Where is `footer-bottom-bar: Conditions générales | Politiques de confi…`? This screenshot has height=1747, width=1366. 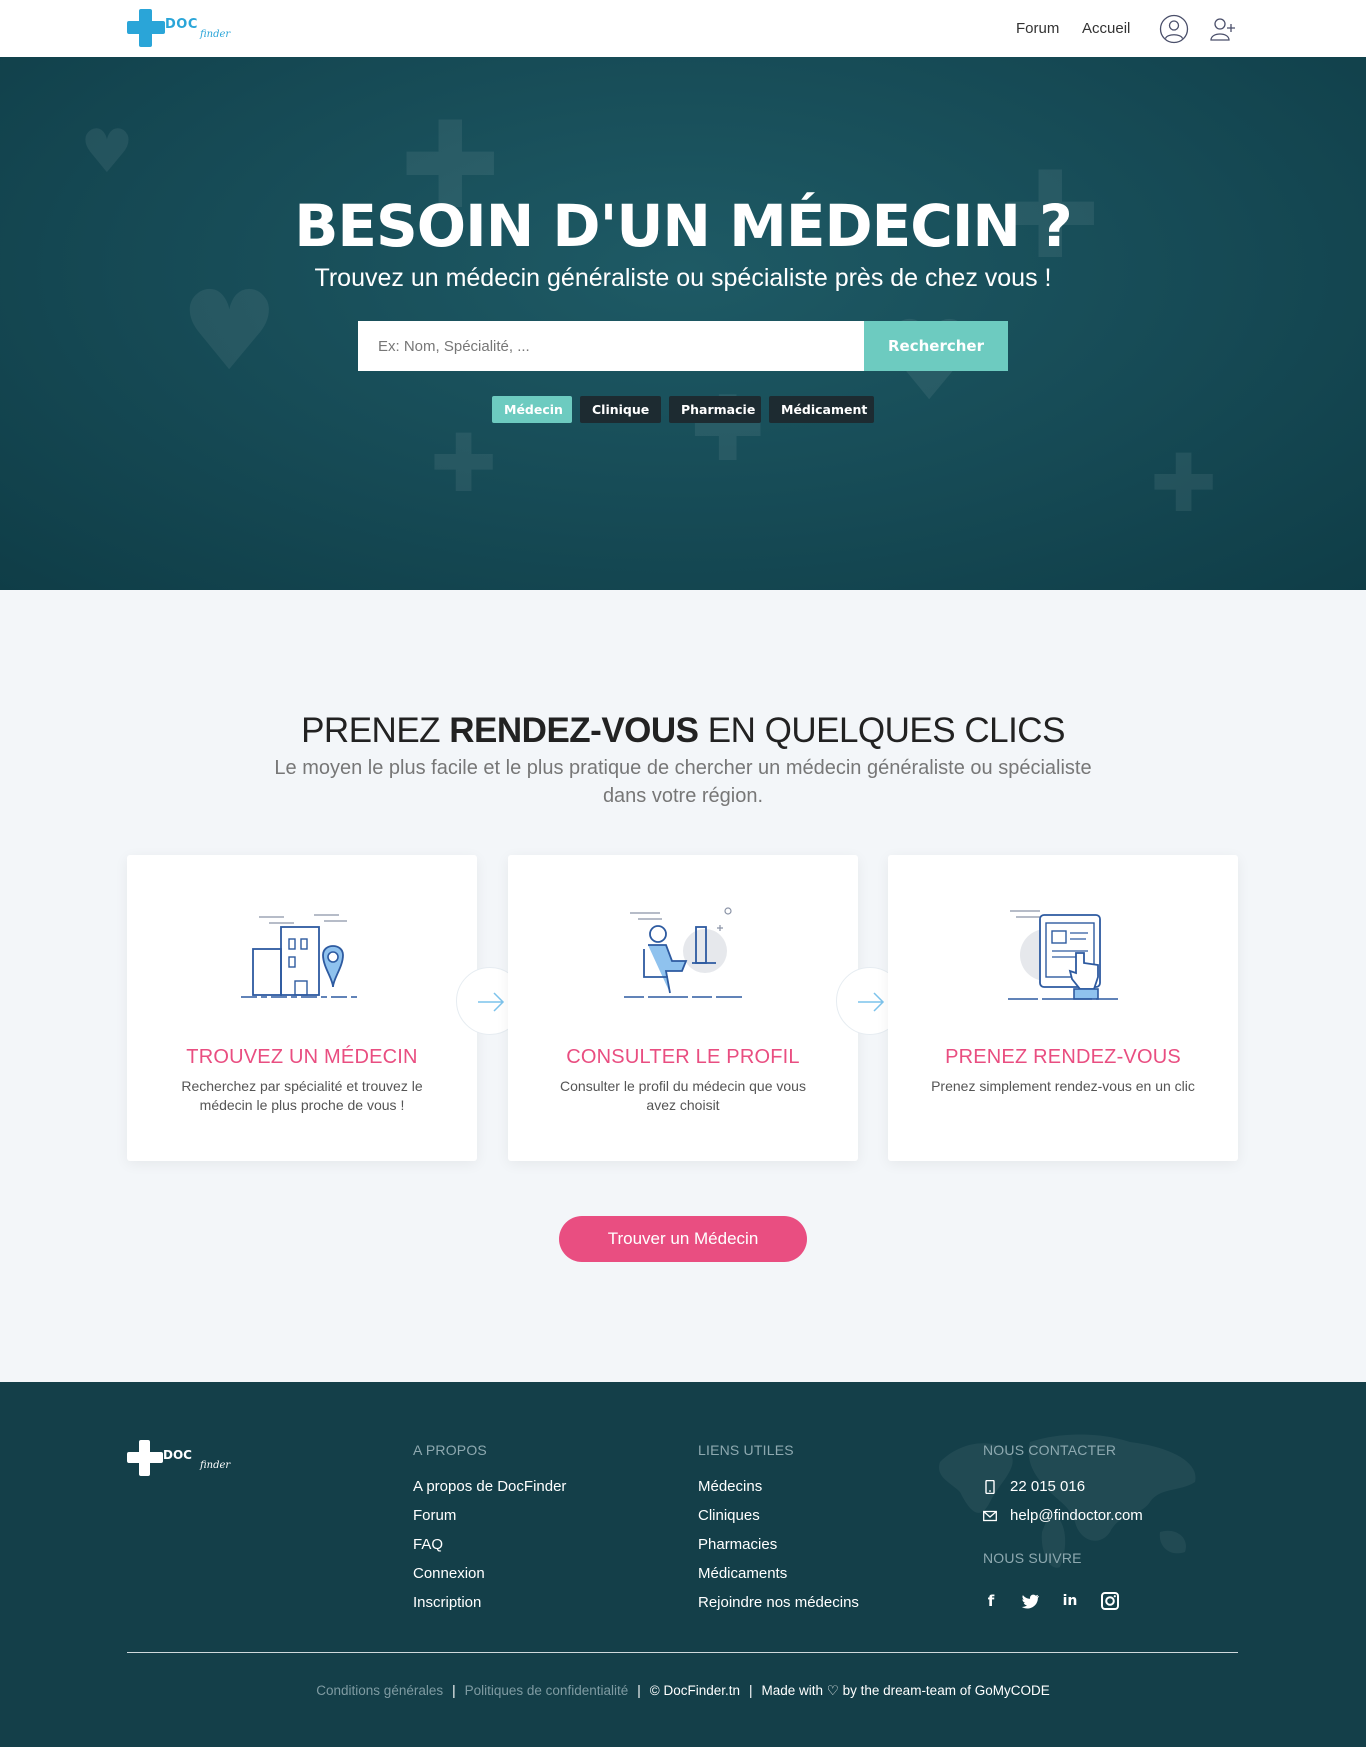
footer-bottom-bar: Conditions générales | Politiques de confi… is located at coordinates (683, 1690).